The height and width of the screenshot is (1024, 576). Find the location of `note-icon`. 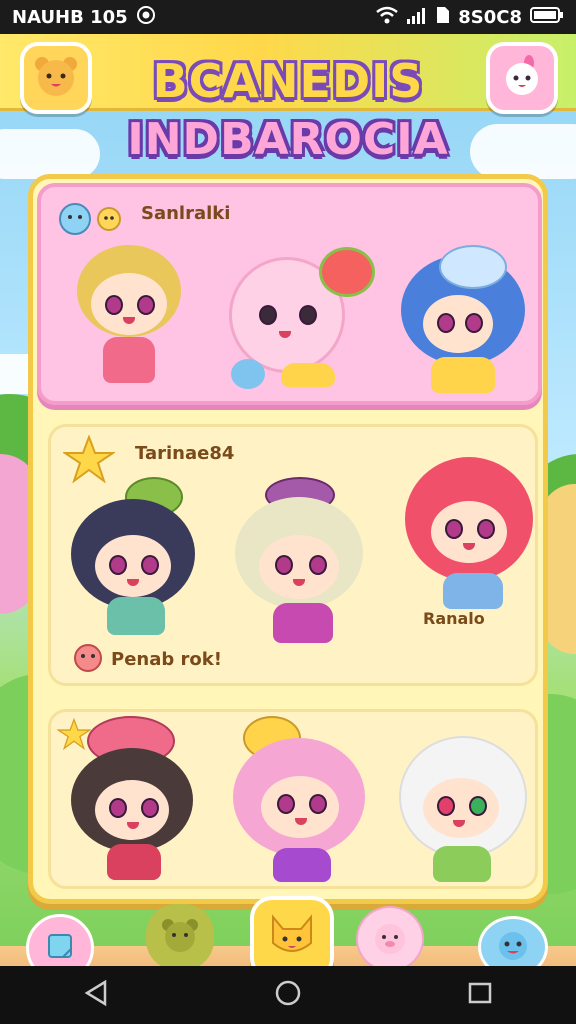

note-icon is located at coordinates (60, 948).